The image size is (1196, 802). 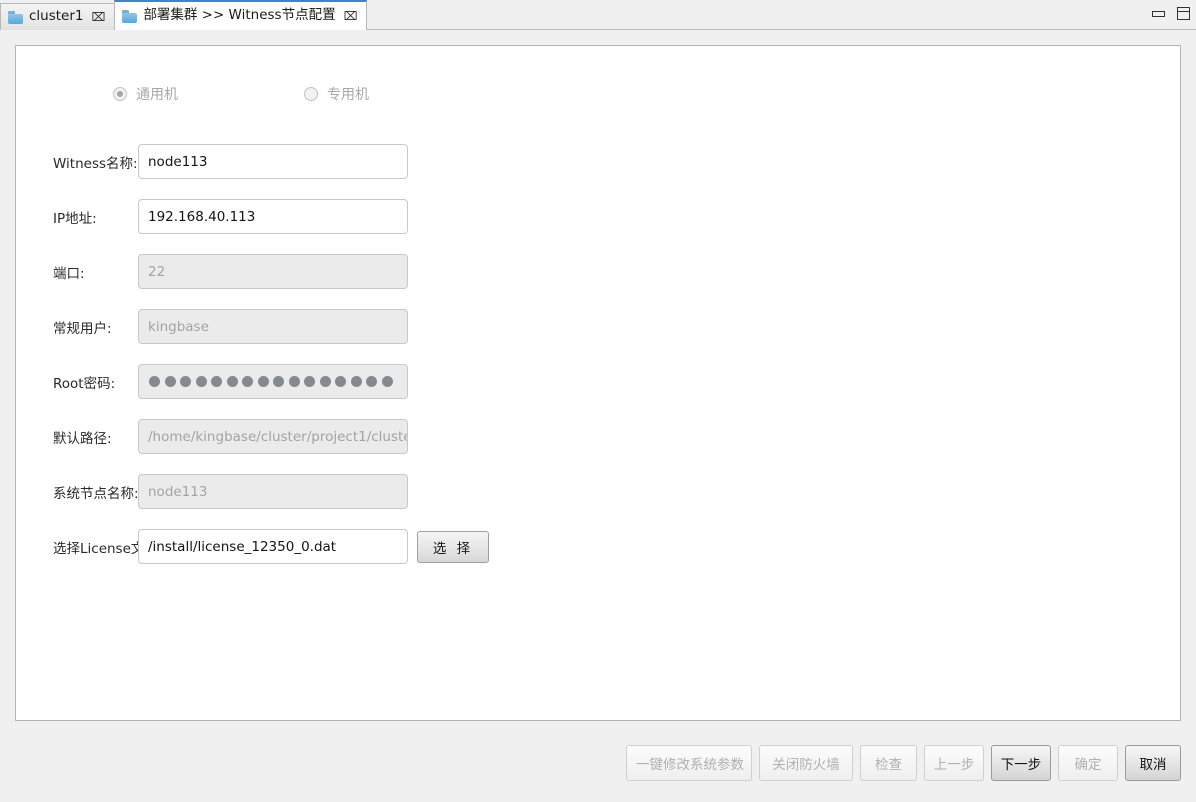 I want to click on field-label: Root密码:, so click(x=84, y=383).